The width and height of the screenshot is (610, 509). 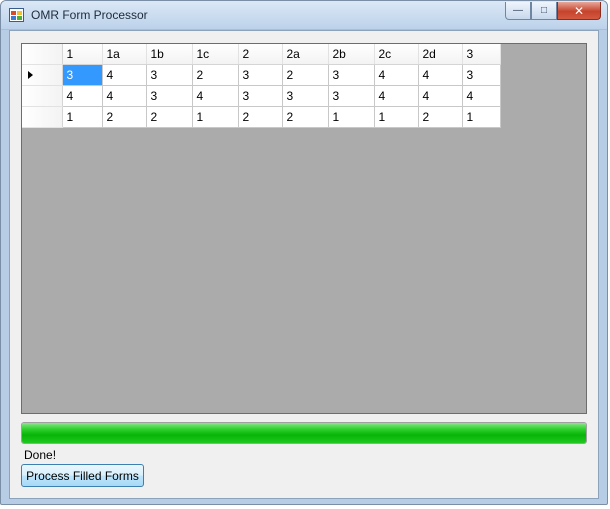 What do you see at coordinates (351, 54) in the screenshot?
I see `column-header: 2b` at bounding box center [351, 54].